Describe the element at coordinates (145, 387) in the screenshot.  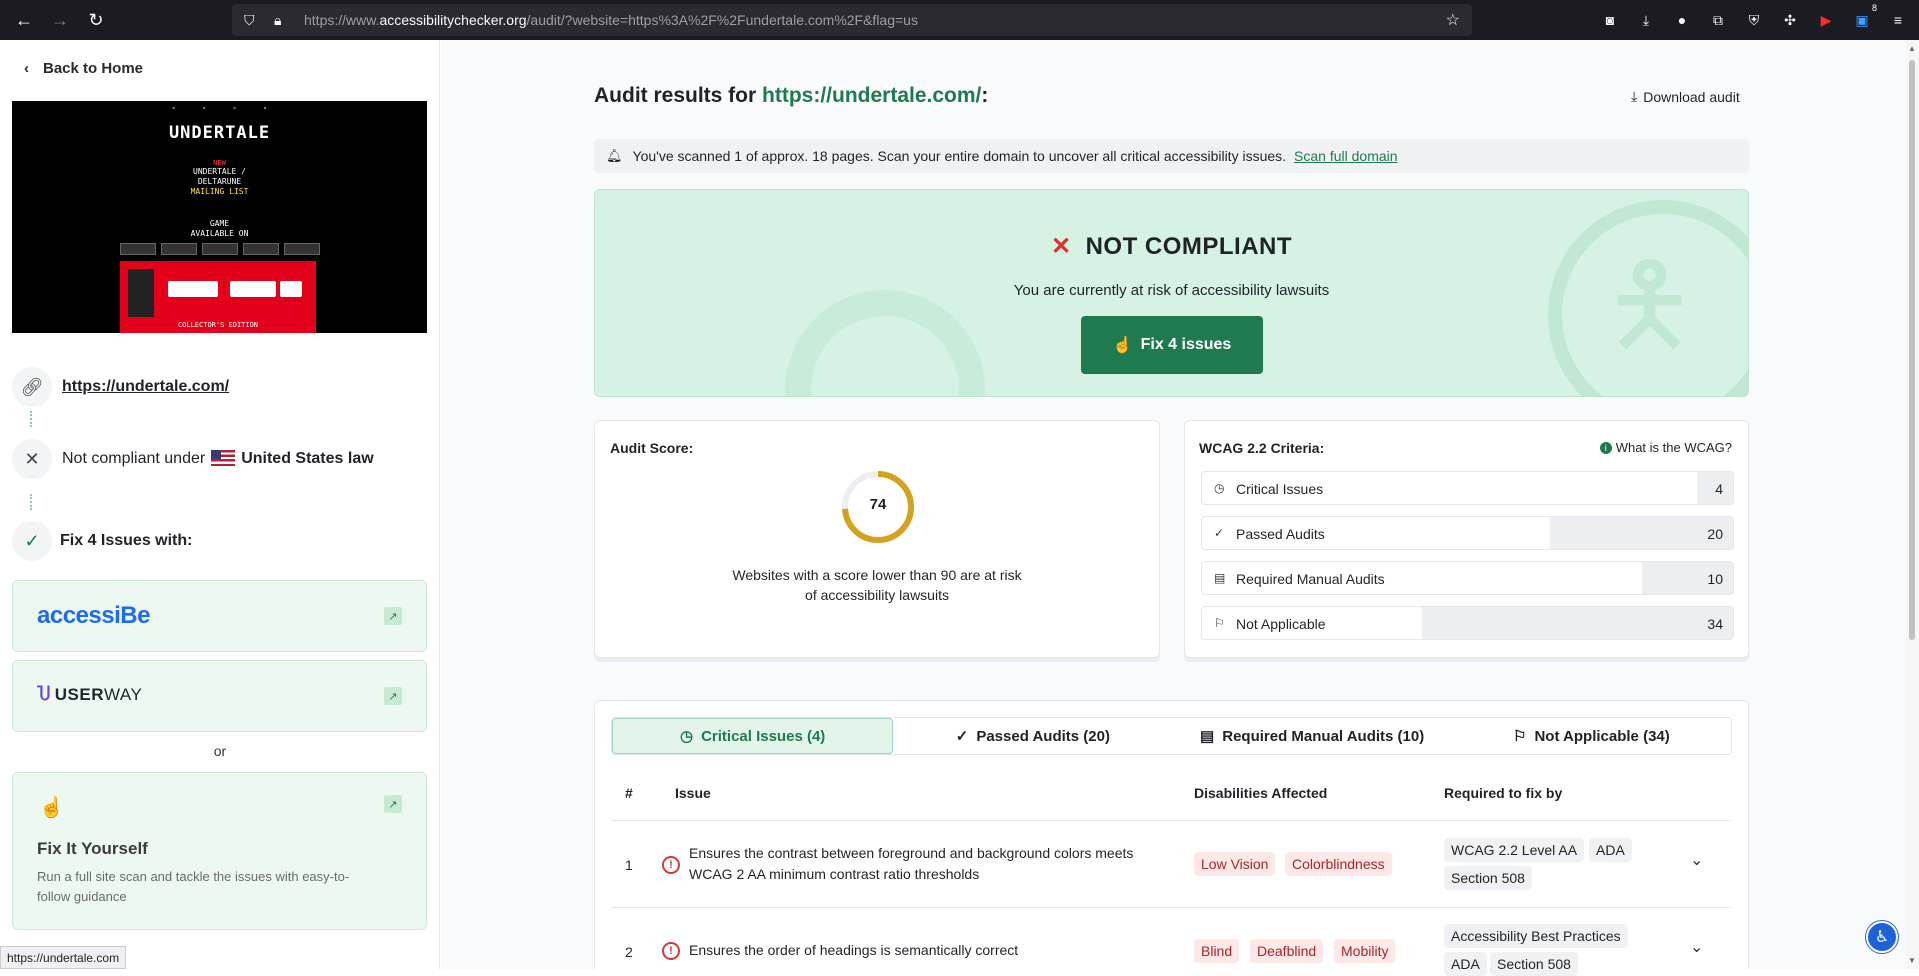
I see `site-link: https://undertale.com/` at that location.